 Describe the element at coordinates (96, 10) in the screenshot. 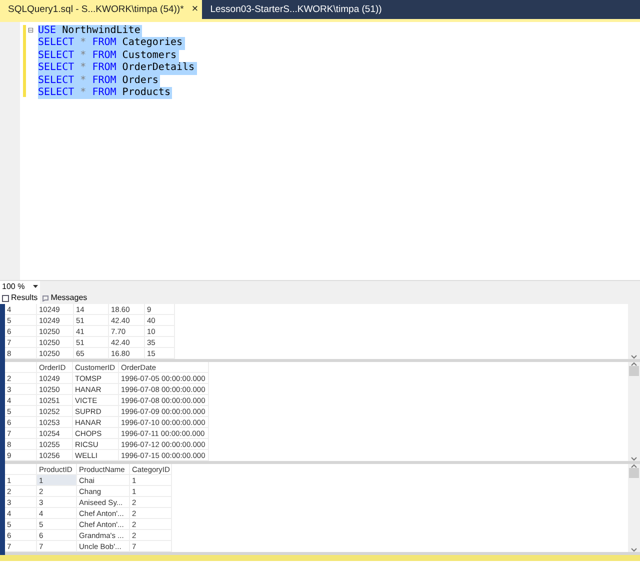

I see `tab-label: SQLQuery1.sql - S...KWORK\timpa (54))*` at that location.